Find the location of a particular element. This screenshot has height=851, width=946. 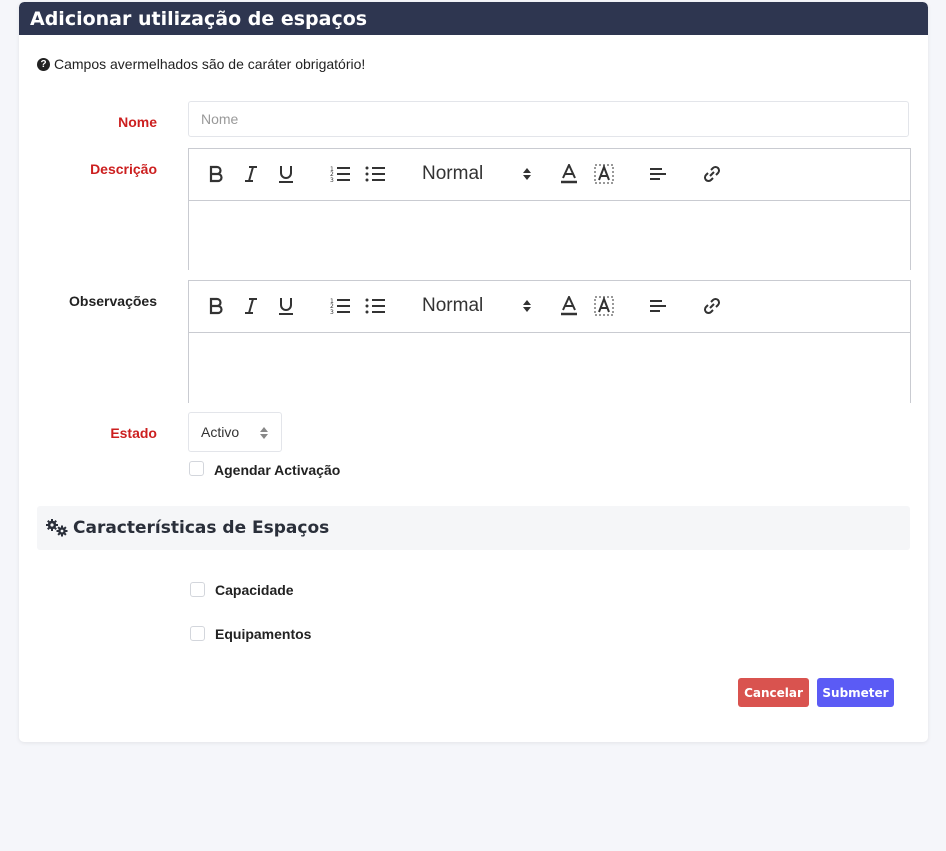

cogs-icon is located at coordinates (57, 528).